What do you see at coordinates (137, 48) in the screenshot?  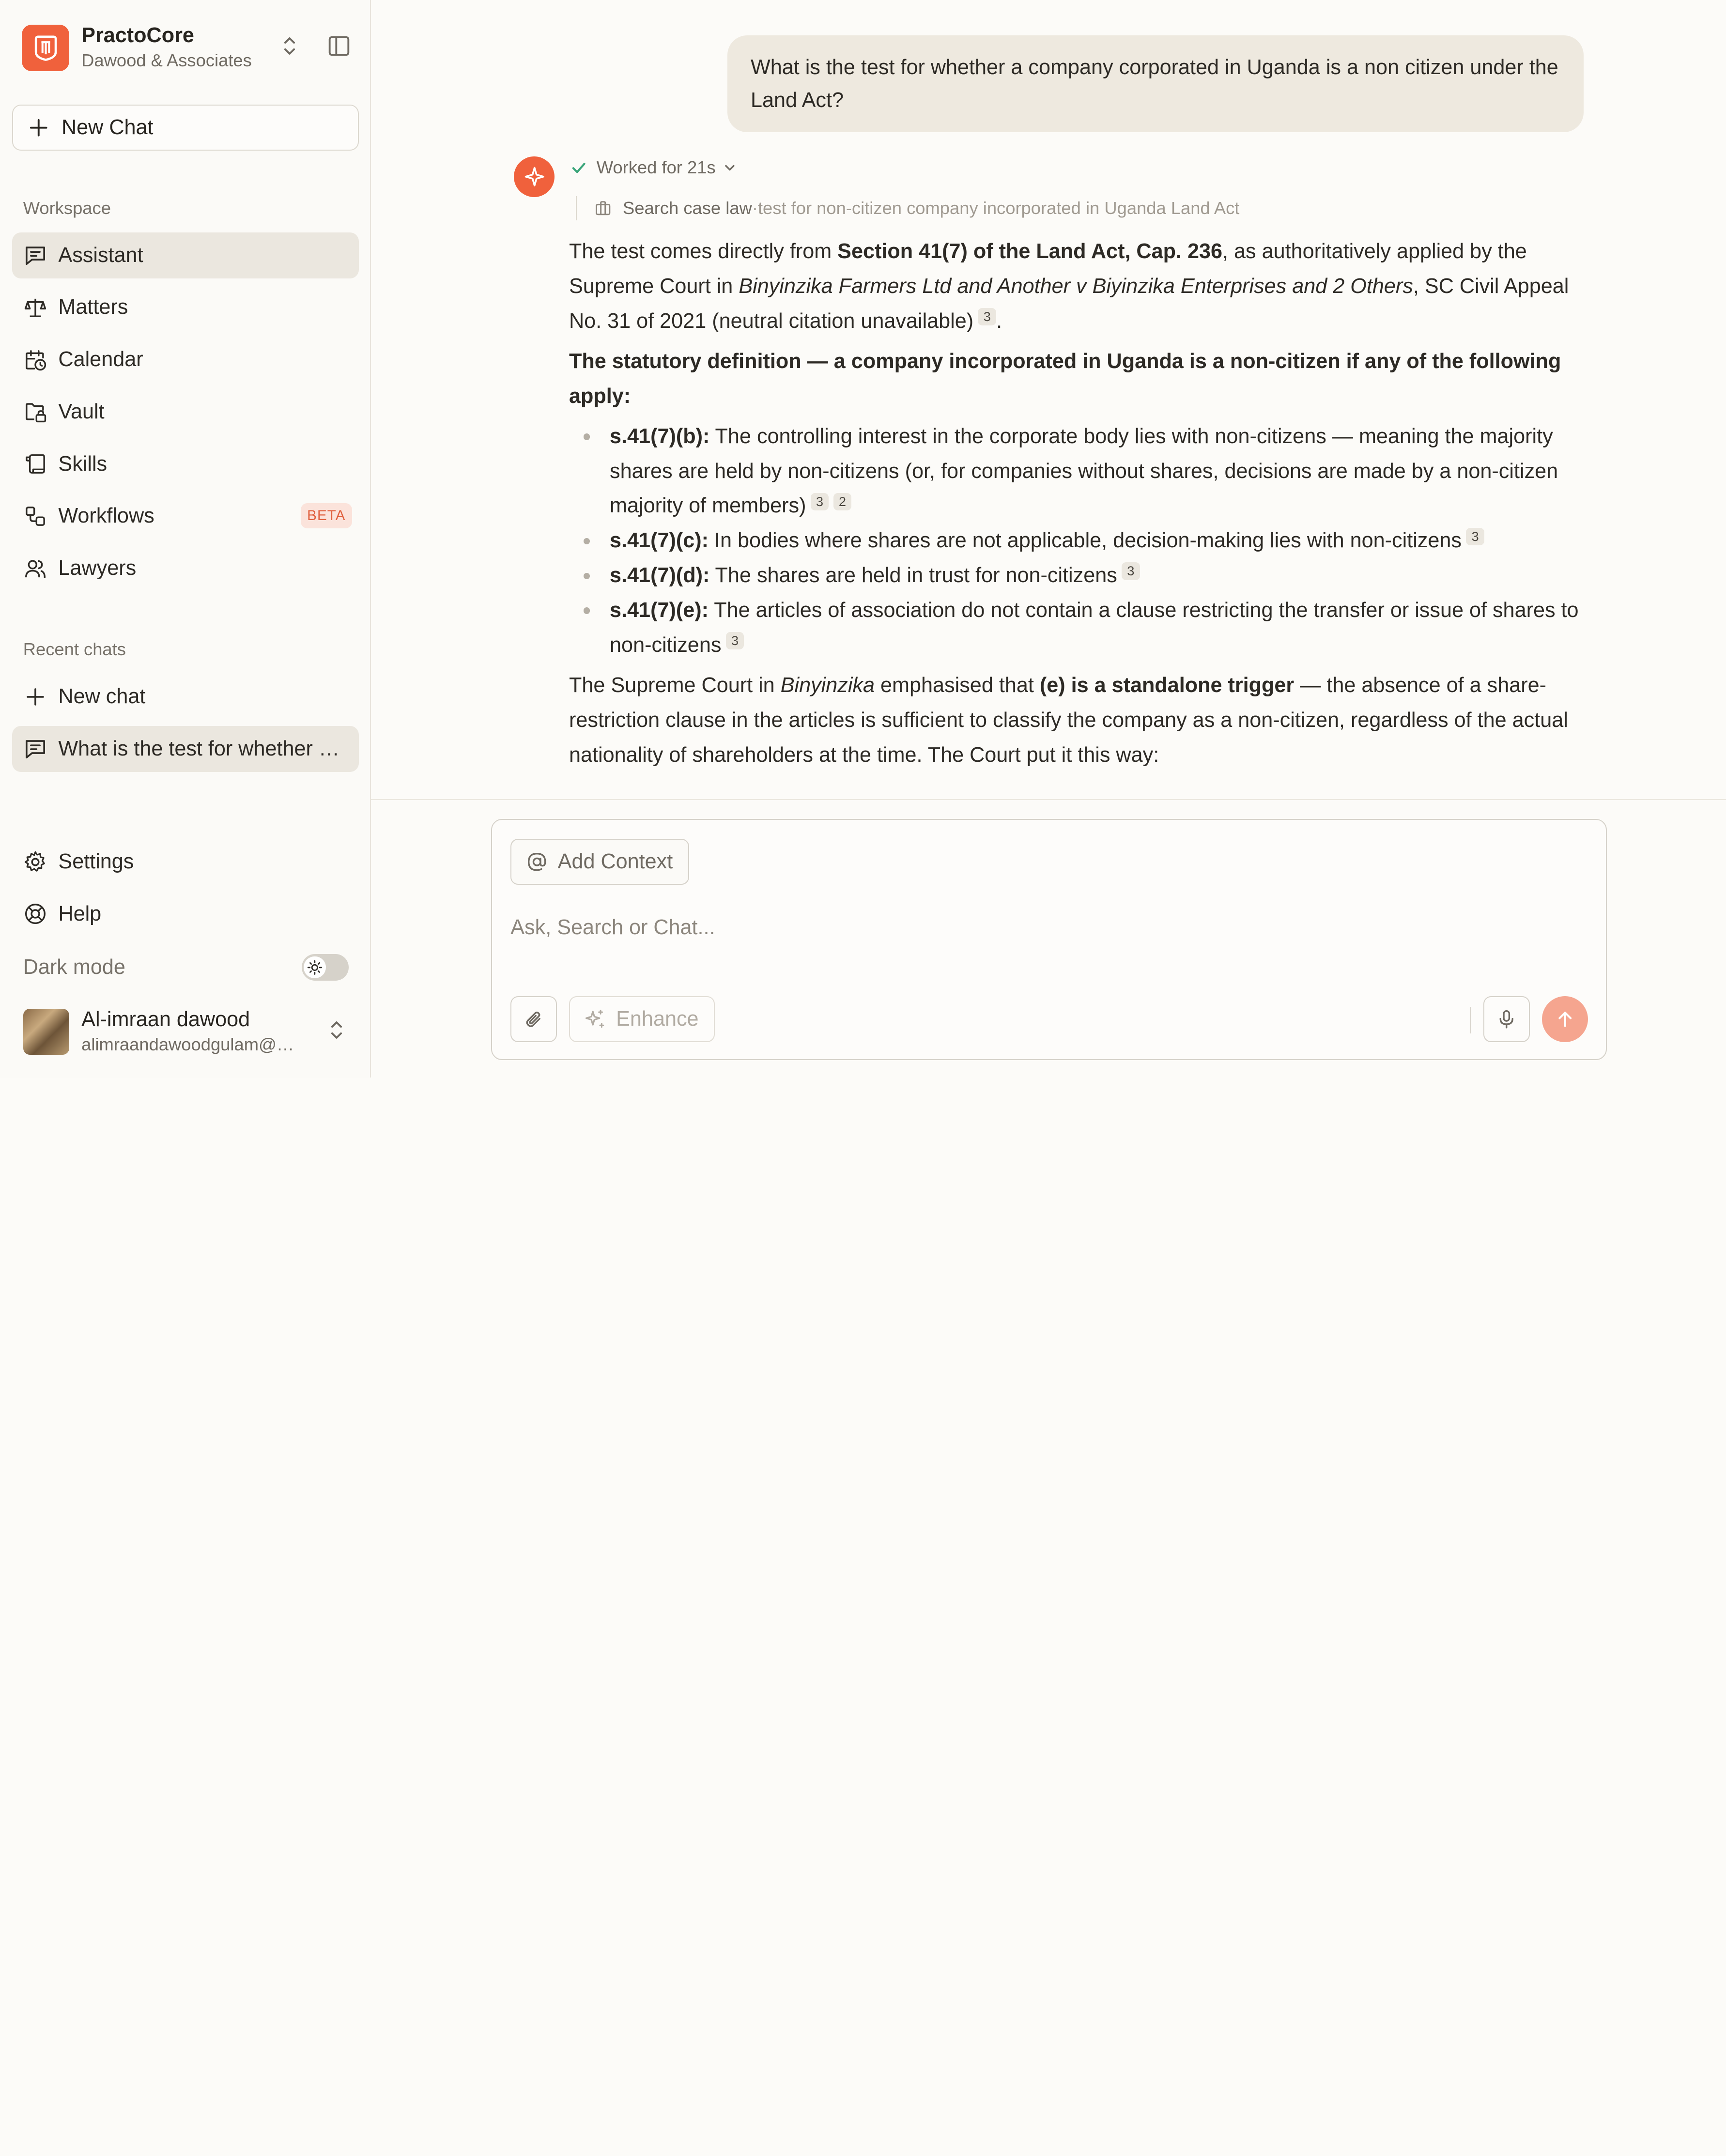 I see `org-switcher: PractoCore Dawood & Associates` at bounding box center [137, 48].